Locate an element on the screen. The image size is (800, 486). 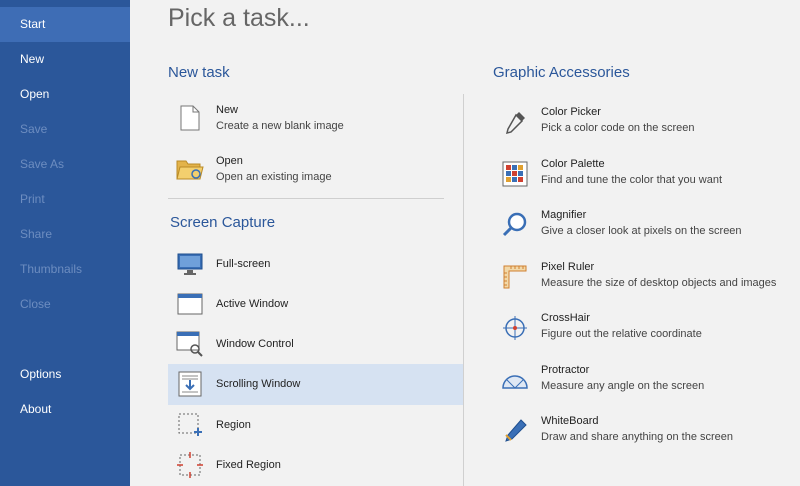
item-title: Open is located at coordinates (229, 161).